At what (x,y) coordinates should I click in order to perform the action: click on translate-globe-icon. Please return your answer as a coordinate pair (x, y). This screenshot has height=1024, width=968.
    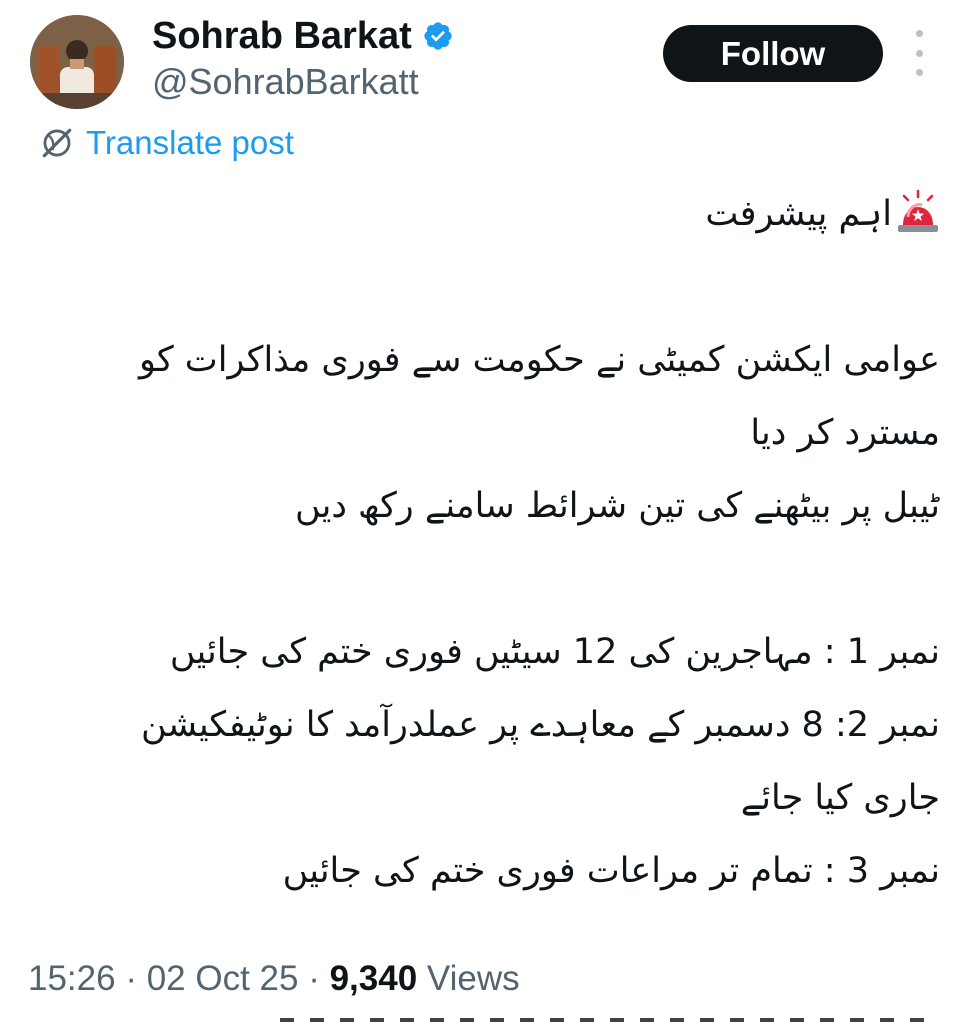
    Looking at the image, I should click on (57, 143).